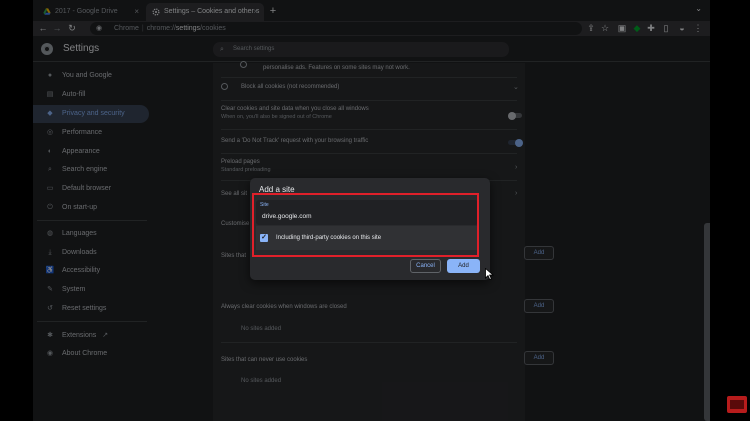  What do you see at coordinates (463, 266) in the screenshot?
I see `add-site-button: Add` at bounding box center [463, 266].